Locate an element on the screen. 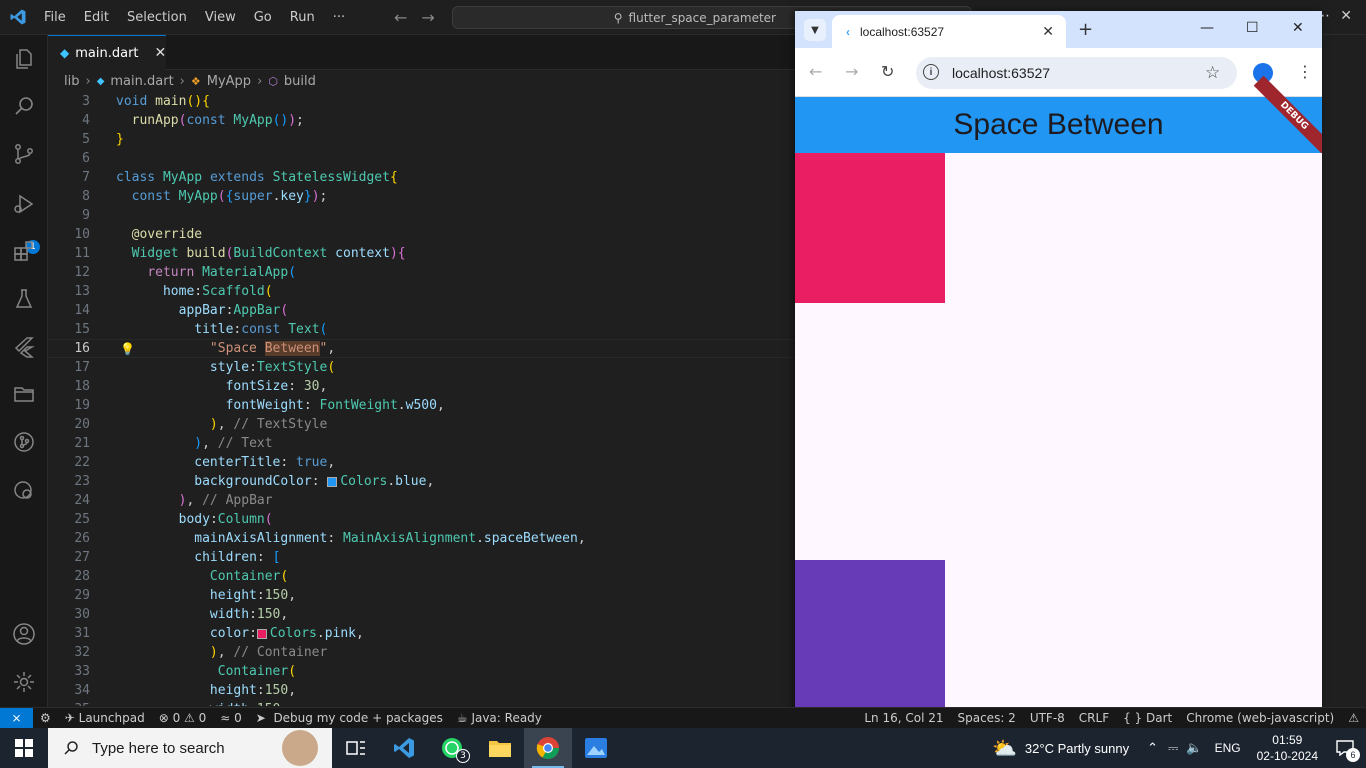 This screenshot has height=768, width=1366. breadcrumb-method: build is located at coordinates (300, 81).